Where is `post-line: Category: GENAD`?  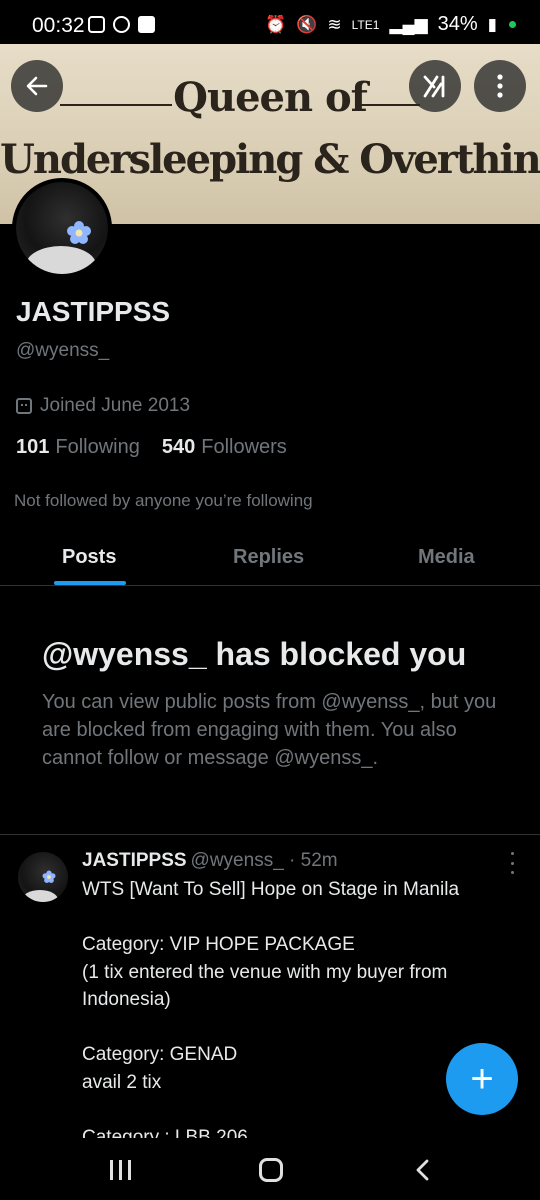
post-line: Category: GENAD is located at coordinates (160, 1054).